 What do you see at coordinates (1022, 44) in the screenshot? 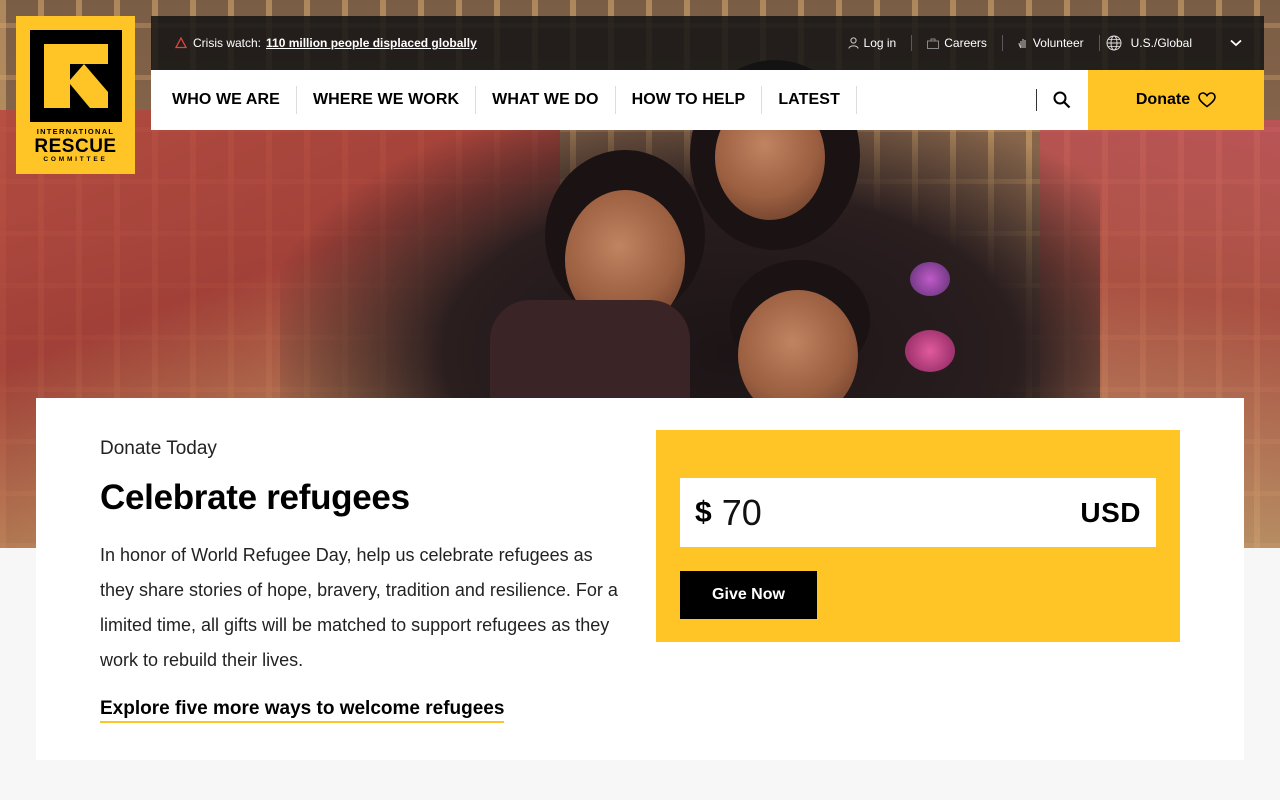
I see `hand-icon` at bounding box center [1022, 44].